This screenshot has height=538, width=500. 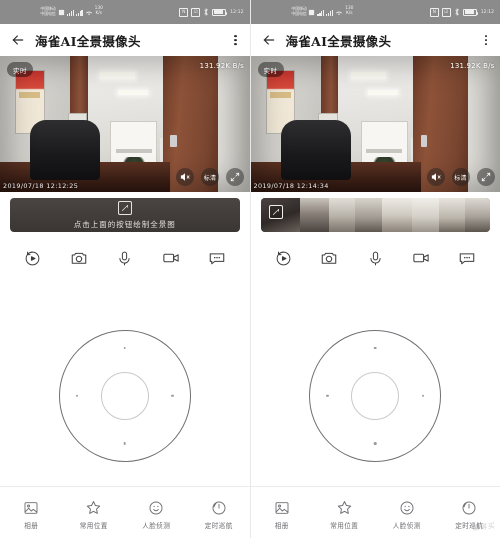 I want to click on status-bar: 中国移动 中国电信 130 K/s N ☑ 12:12, so click(x=125, y=12).